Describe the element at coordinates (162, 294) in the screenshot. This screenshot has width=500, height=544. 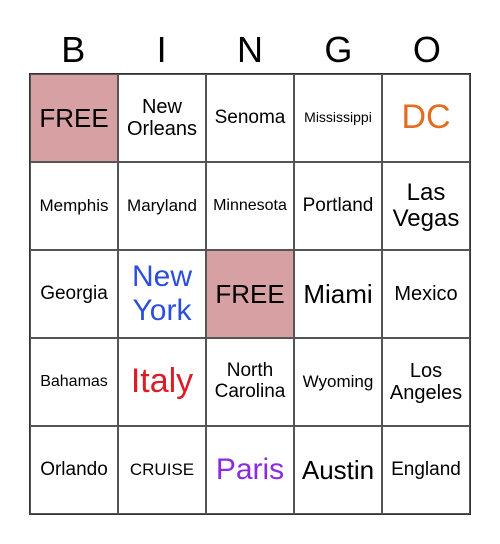
I see `bingo-cell: New York` at that location.